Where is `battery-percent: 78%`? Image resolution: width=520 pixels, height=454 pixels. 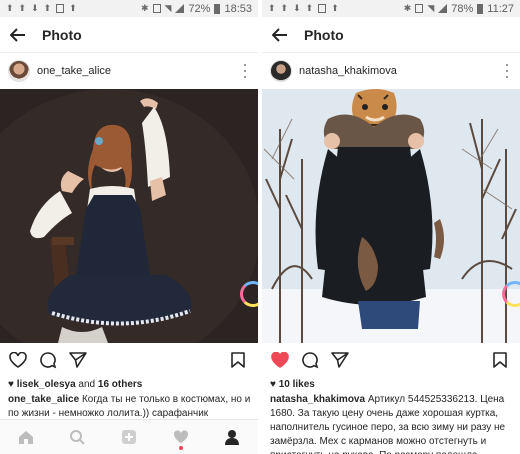
battery-percent: 78% is located at coordinates (462, 8).